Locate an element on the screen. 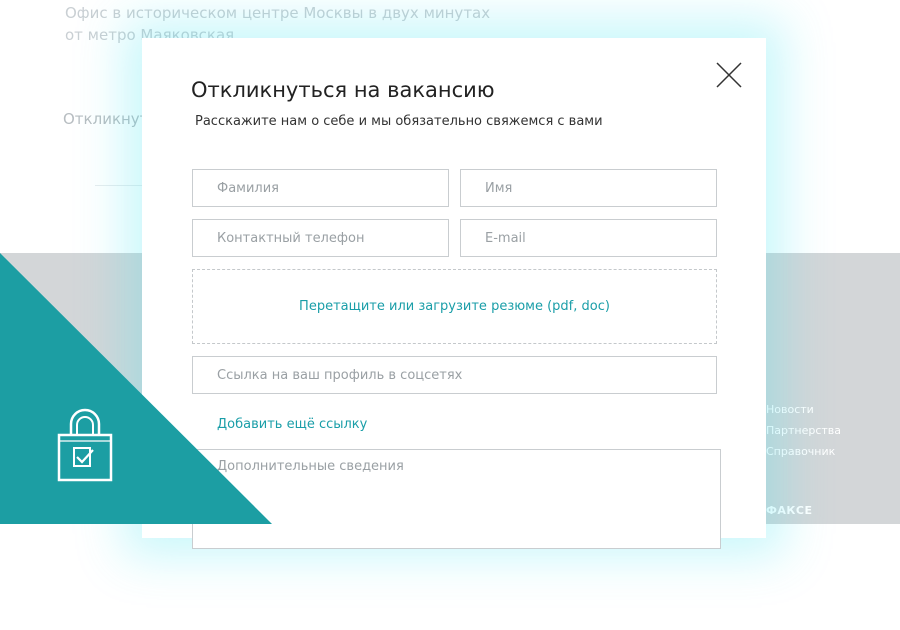 This screenshot has height=630, width=900. footer-section-title: ИНФОРМАЦИЯ is located at coordinates (168, 623).